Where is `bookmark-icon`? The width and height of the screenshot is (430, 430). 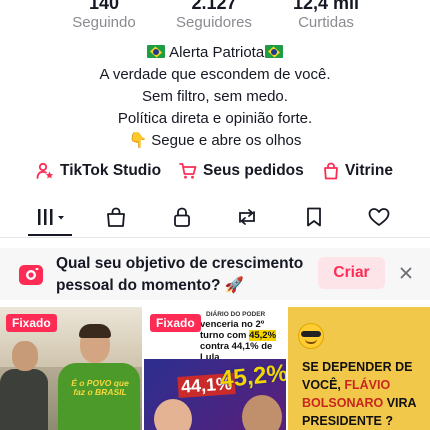
bookmark-icon is located at coordinates (314, 219).